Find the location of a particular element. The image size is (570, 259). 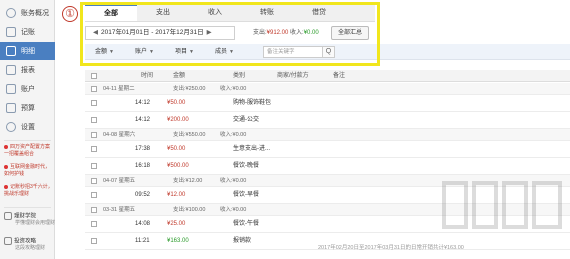

column-header: 金额 is located at coordinates (179, 76).